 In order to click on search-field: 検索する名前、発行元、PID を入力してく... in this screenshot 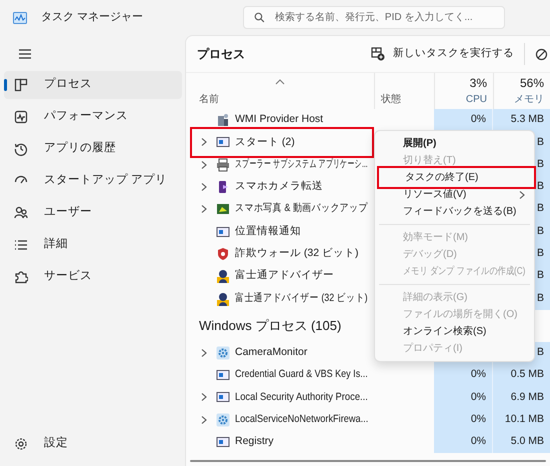, I will do `click(374, 17)`.